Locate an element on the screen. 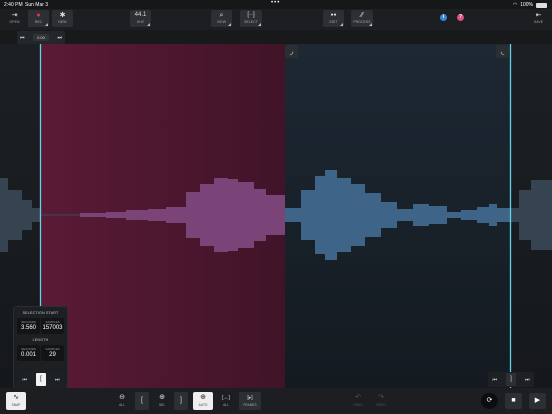  bracket-left-button: [ is located at coordinates (142, 401).